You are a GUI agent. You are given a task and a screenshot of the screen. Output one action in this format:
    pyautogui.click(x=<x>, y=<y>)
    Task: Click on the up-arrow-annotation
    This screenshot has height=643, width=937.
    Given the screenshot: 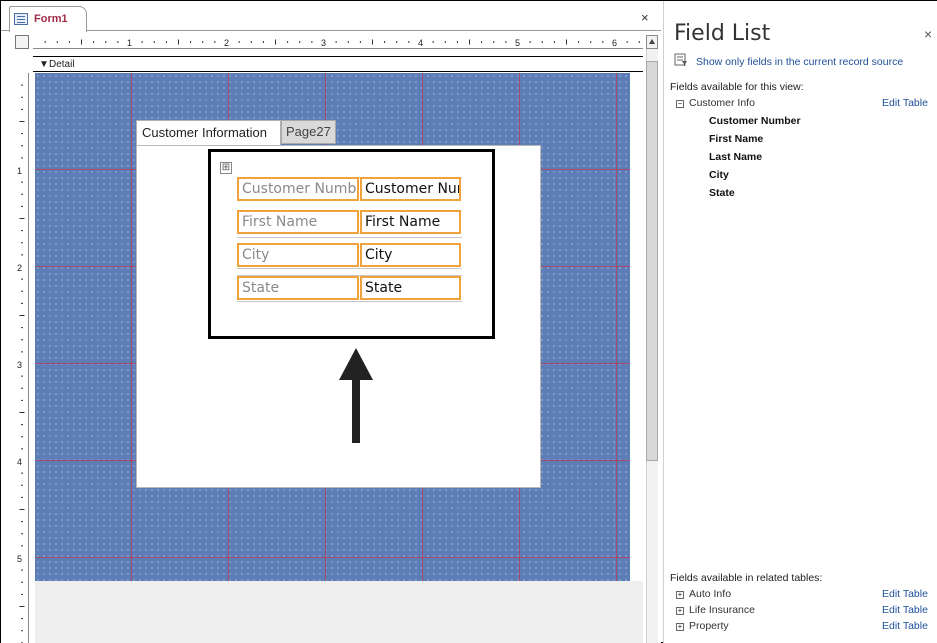 What is the action you would take?
    pyautogui.click(x=356, y=395)
    